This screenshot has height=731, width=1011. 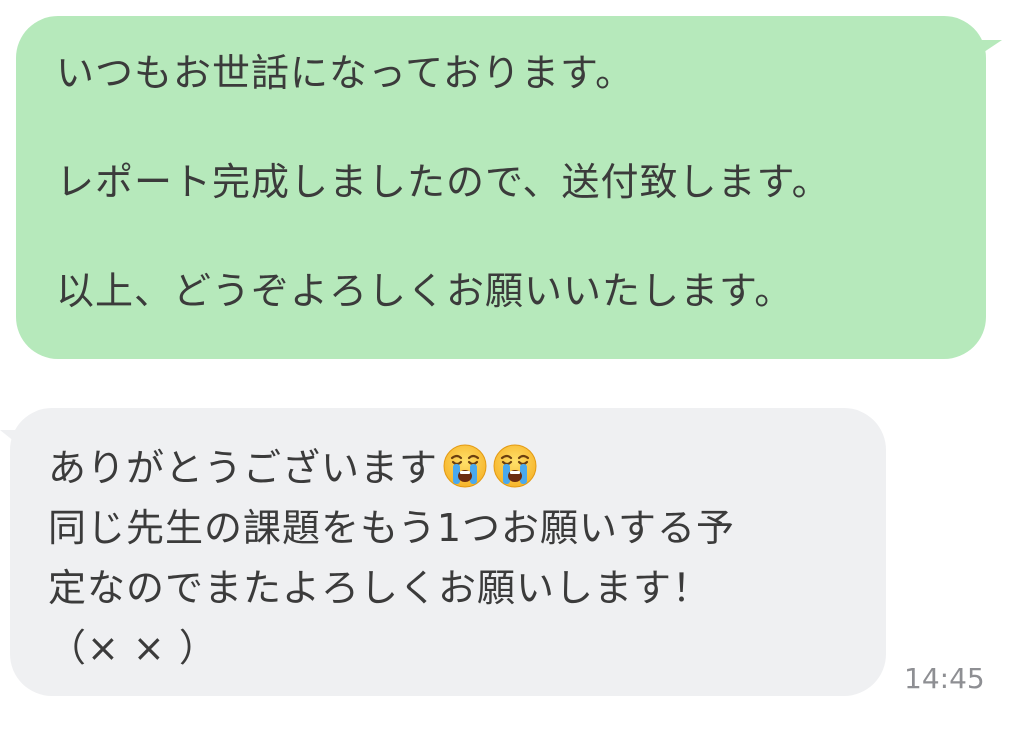 I want to click on incoming-message-line-1: ありがとうございます, so click(x=452, y=468).